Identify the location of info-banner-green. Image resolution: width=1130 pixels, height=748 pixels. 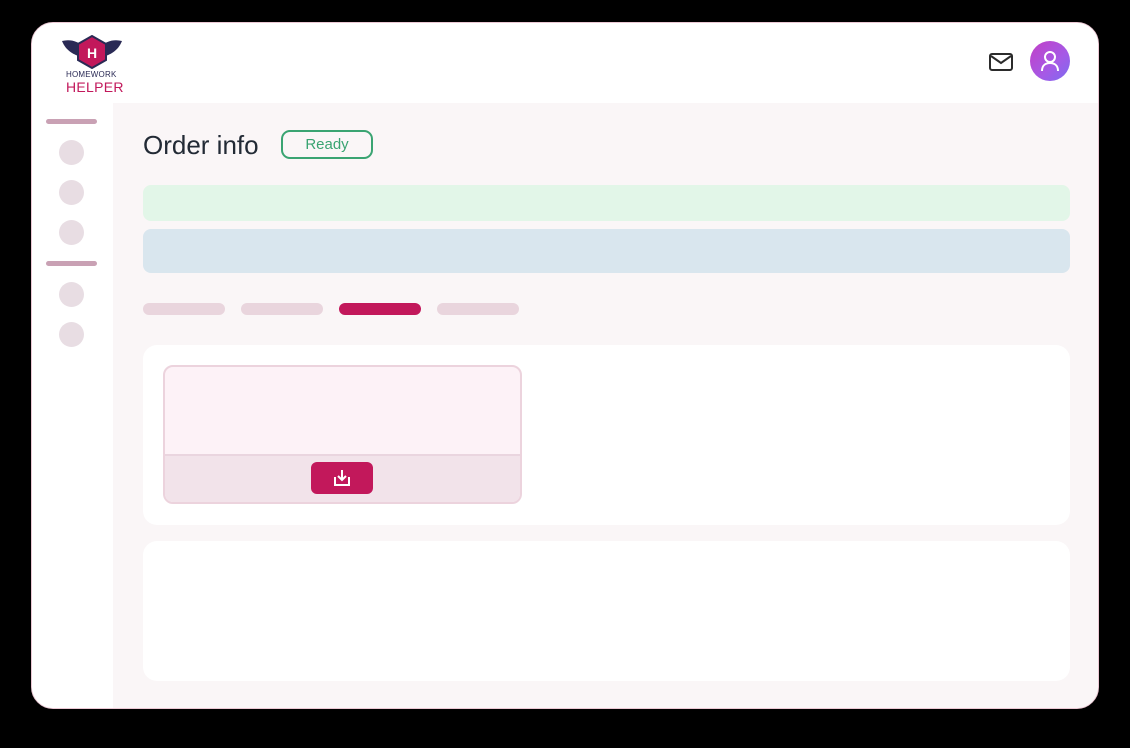
(606, 203).